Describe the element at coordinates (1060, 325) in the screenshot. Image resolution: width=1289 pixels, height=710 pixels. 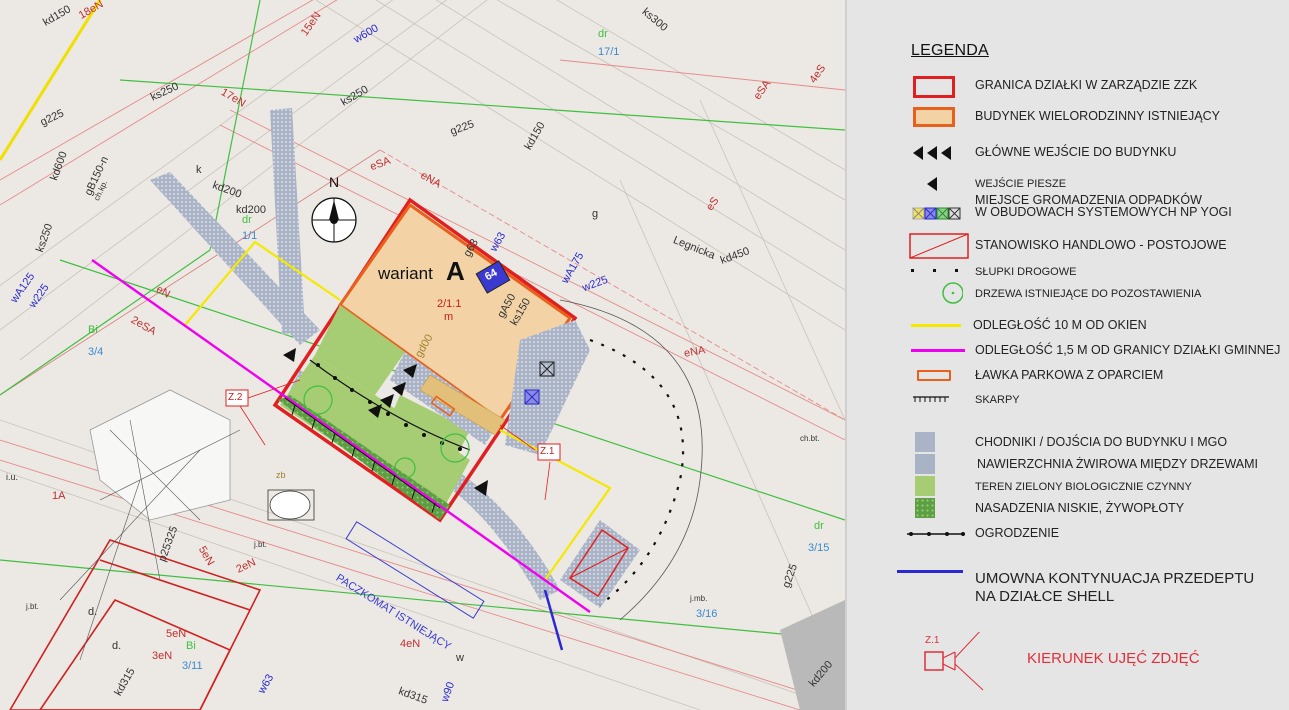
I see `legend-label: ODLEGŁOŚĆ 10 M OD OKIEN` at that location.